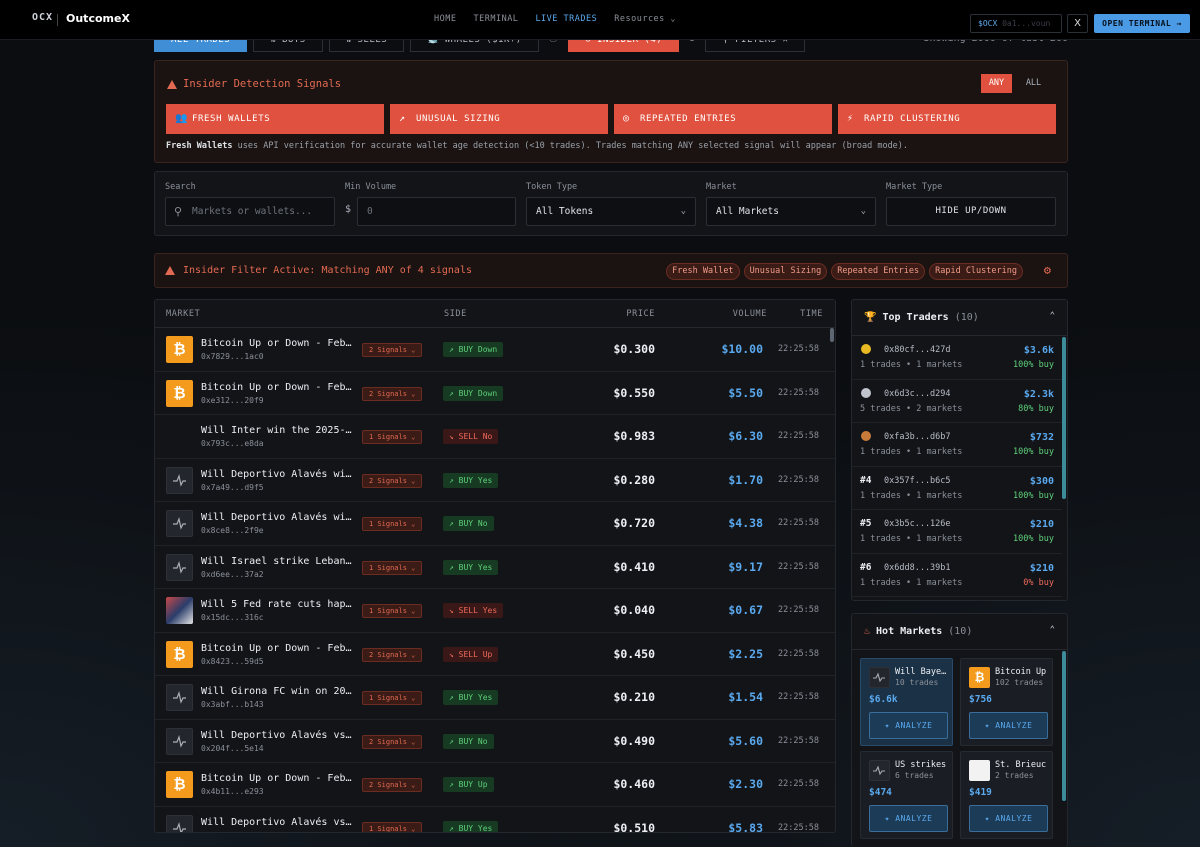 Image resolution: width=1200 pixels, height=847 pixels. Describe the element at coordinates (947, 119) in the screenshot. I see `signal-rapid-clustering: ⚡ RAPID CLUSTERING` at that location.